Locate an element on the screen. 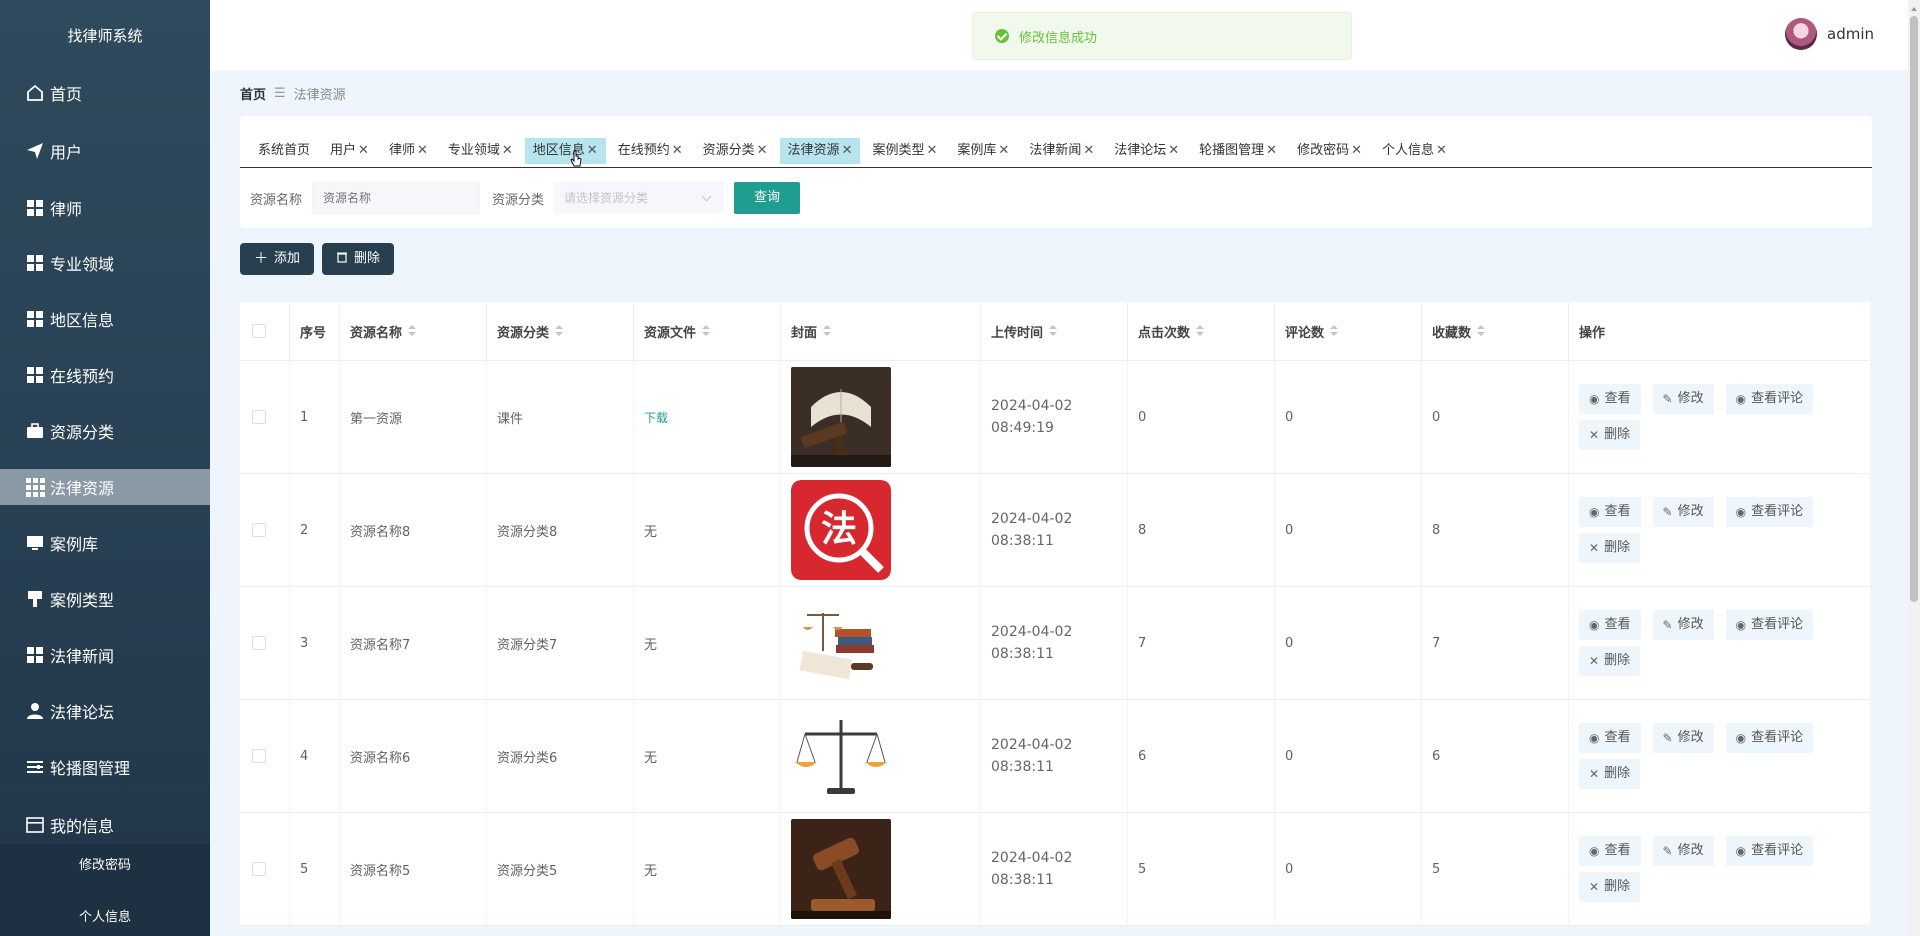  header-file: 资源文件 is located at coordinates (707, 331).